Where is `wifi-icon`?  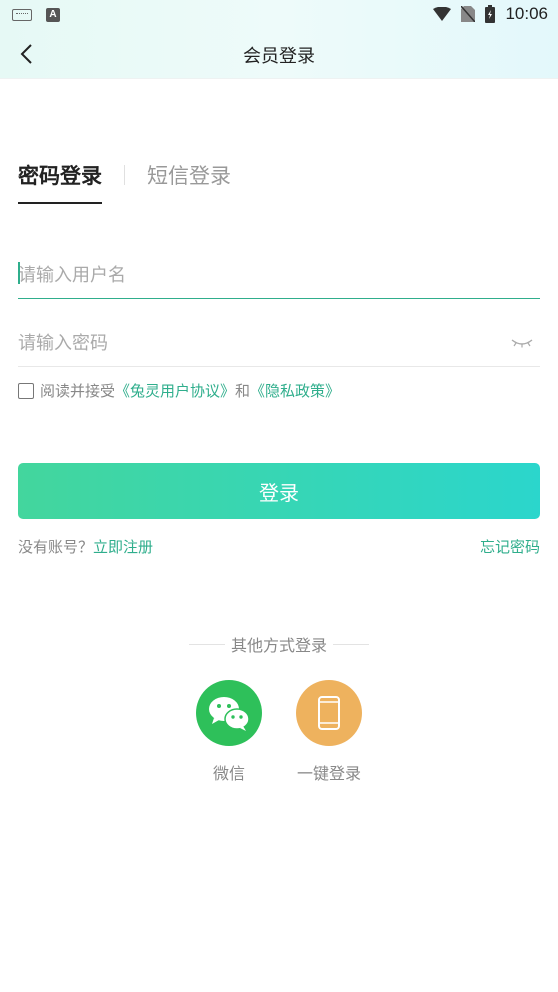 wifi-icon is located at coordinates (442, 14).